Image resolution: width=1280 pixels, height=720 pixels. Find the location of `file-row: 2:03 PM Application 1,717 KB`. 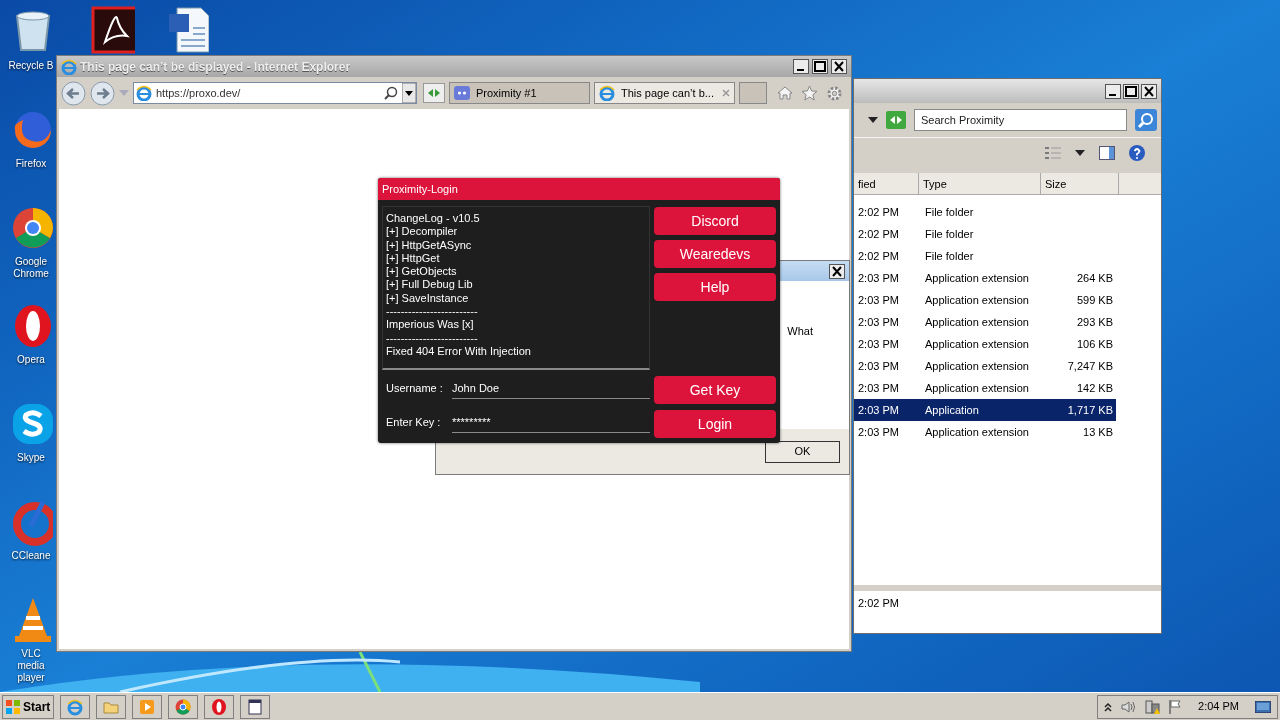

file-row: 2:03 PM Application 1,717 KB is located at coordinates (985, 410).